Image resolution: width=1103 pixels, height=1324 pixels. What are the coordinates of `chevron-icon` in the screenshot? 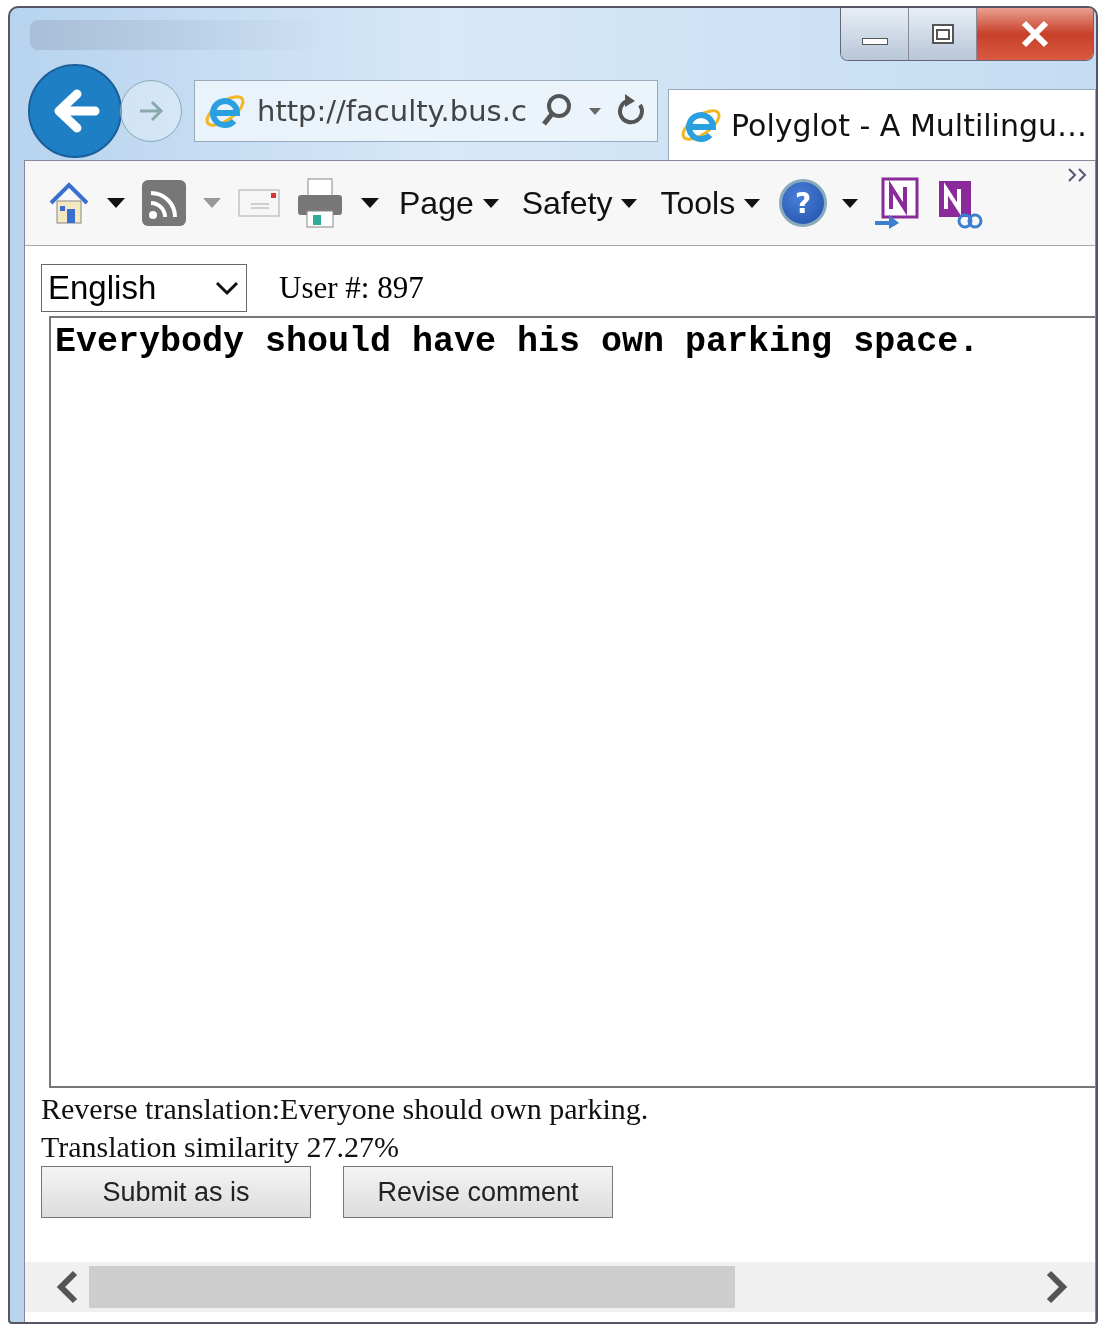 It's located at (1078, 175).